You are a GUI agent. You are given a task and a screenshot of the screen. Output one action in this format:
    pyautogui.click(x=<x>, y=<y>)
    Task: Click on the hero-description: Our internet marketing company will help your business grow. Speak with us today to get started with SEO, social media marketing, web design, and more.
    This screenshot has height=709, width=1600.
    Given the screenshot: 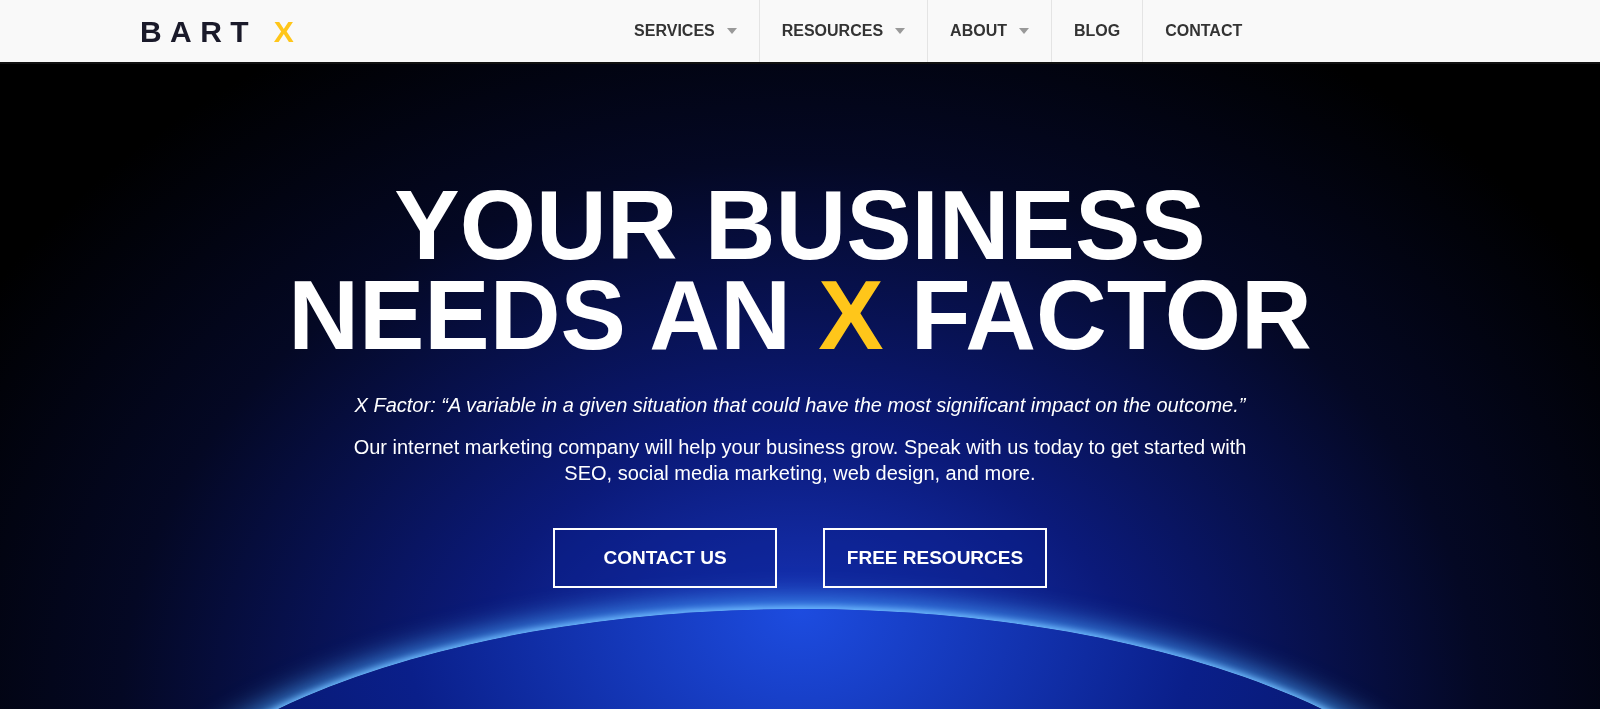 What is the action you would take?
    pyautogui.click(x=800, y=460)
    